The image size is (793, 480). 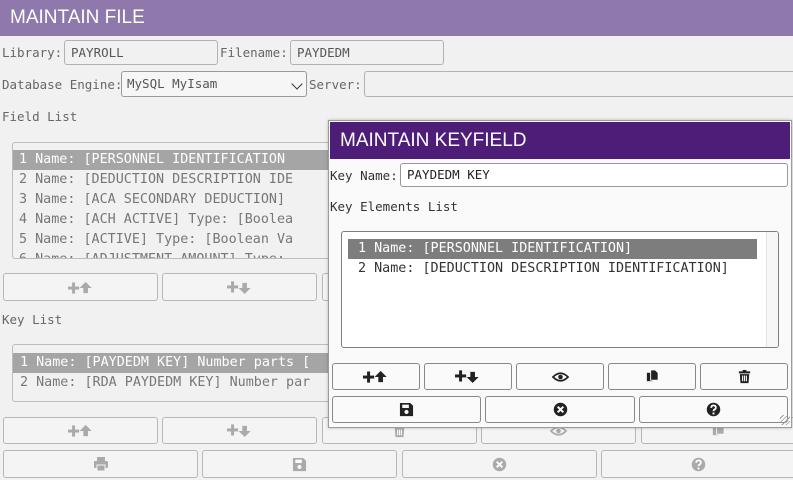 I want to click on element-delete-button, so click(x=744, y=376).